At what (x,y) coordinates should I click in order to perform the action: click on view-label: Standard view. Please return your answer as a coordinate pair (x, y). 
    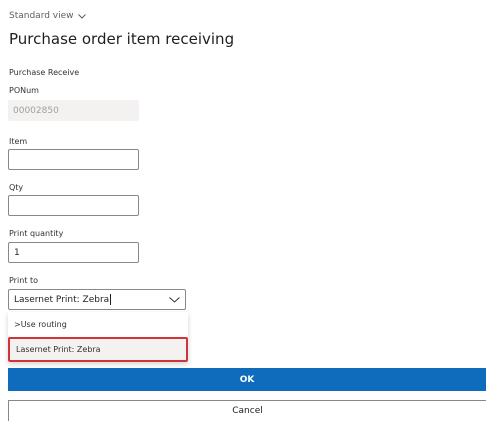
    Looking at the image, I should click on (41, 16).